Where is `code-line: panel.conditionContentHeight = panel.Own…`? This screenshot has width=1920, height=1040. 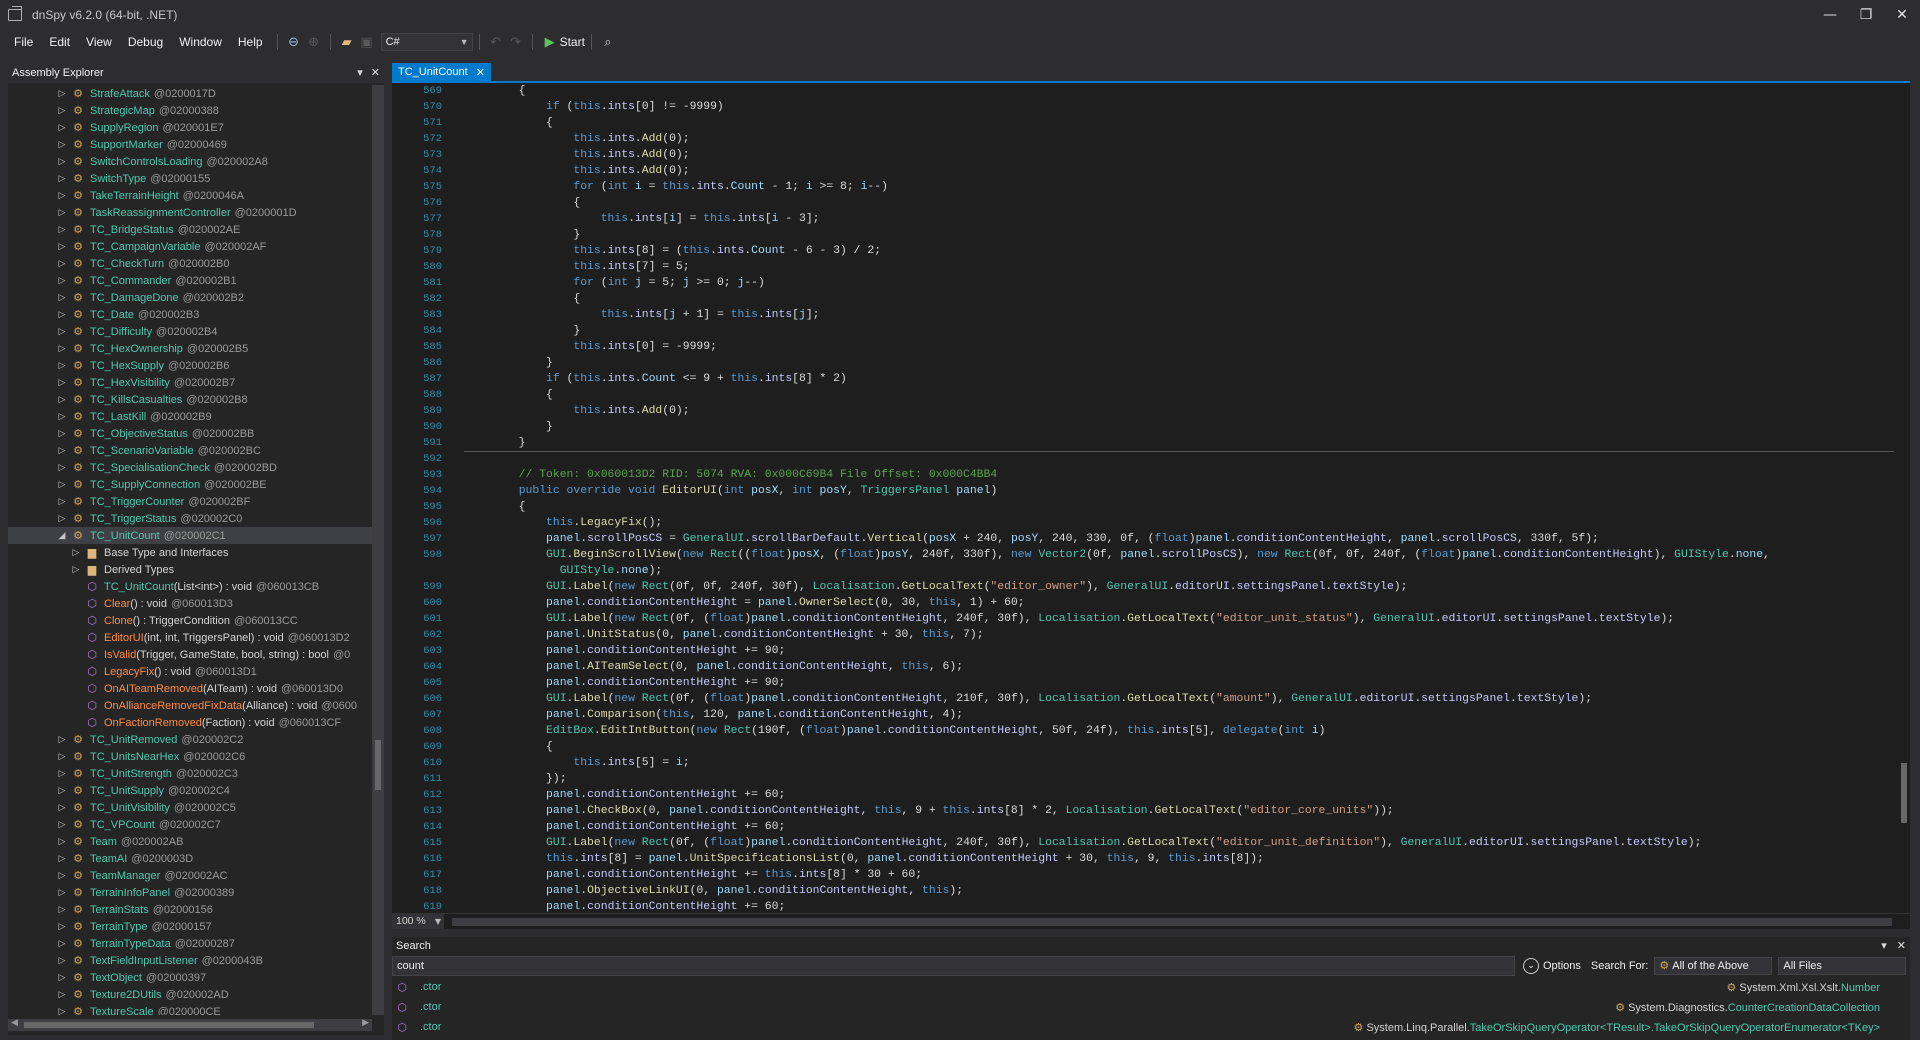 code-line: panel.conditionContentHeight = panel.Own… is located at coordinates (1179, 603).